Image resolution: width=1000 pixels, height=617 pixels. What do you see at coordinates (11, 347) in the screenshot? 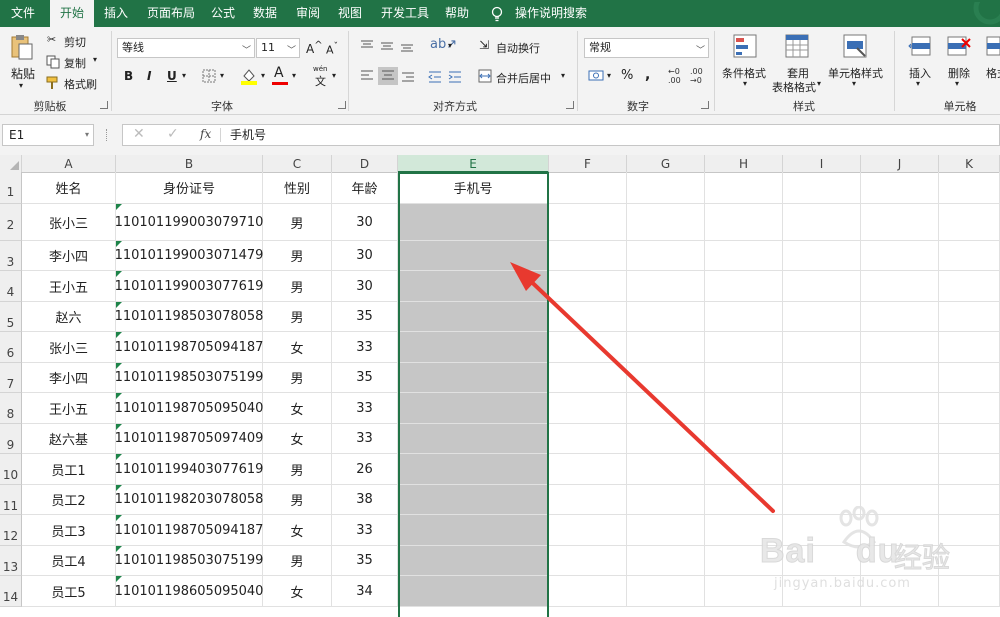
I see `row-header-6: 6` at bounding box center [11, 347].